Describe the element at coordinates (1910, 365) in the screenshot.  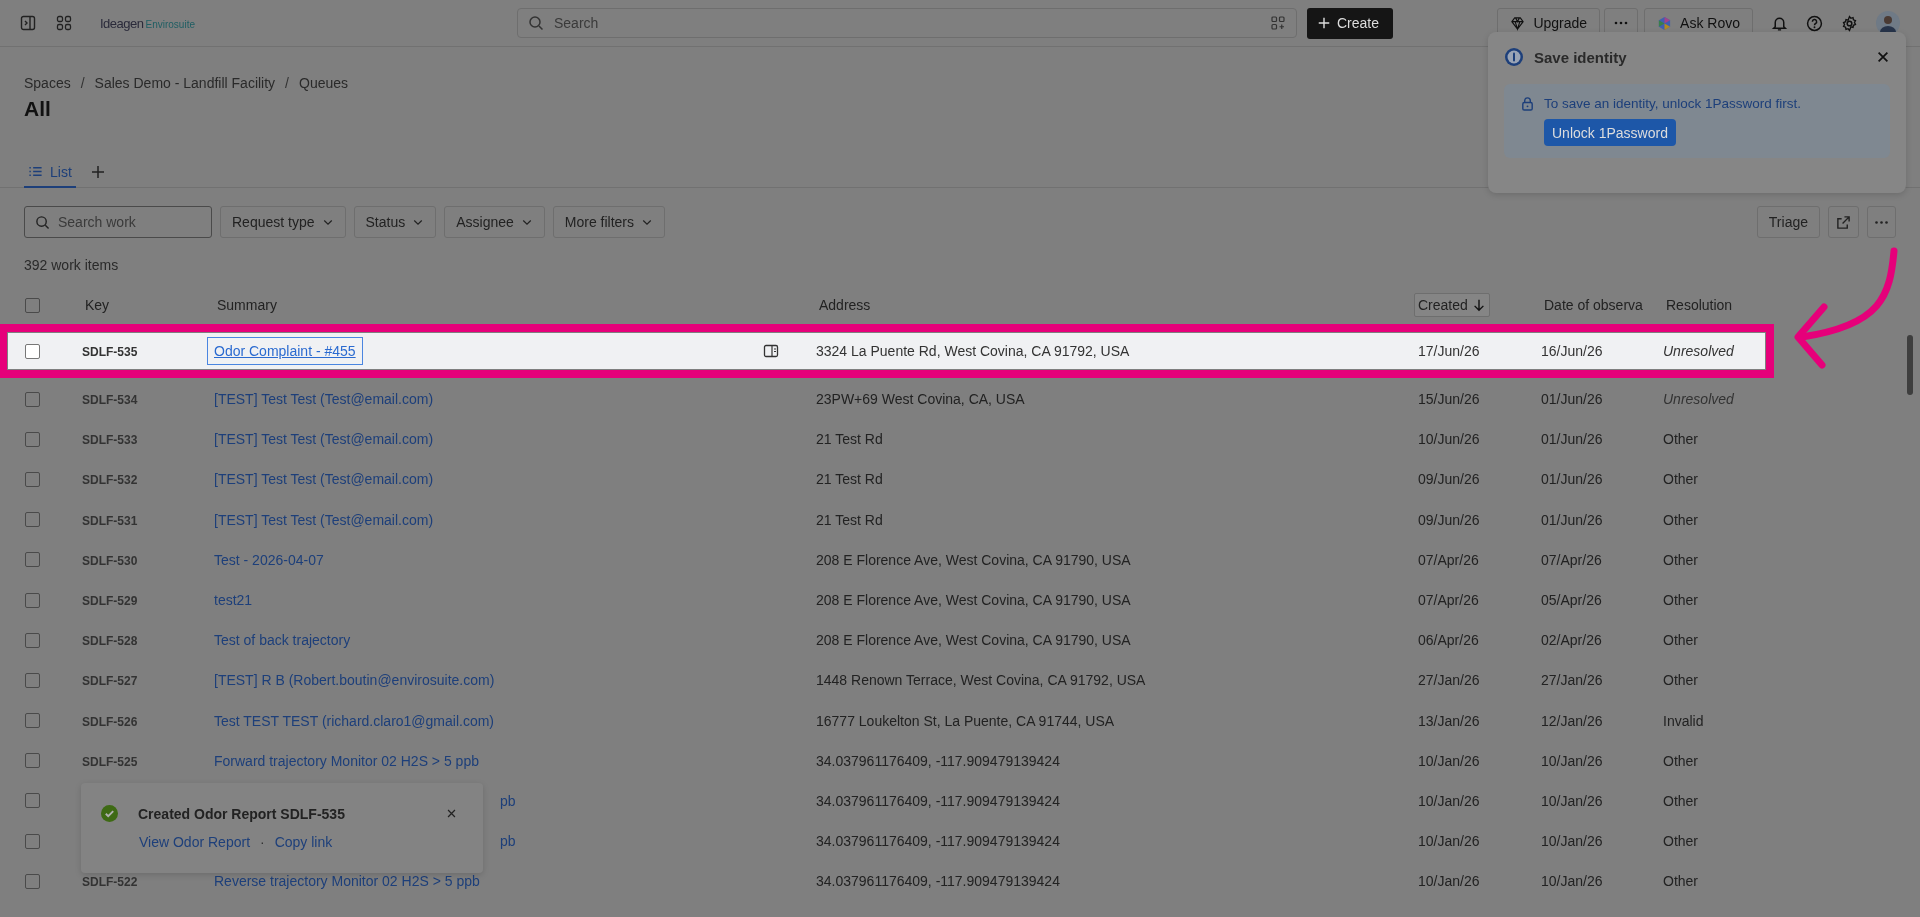
I see `scrollbar` at that location.